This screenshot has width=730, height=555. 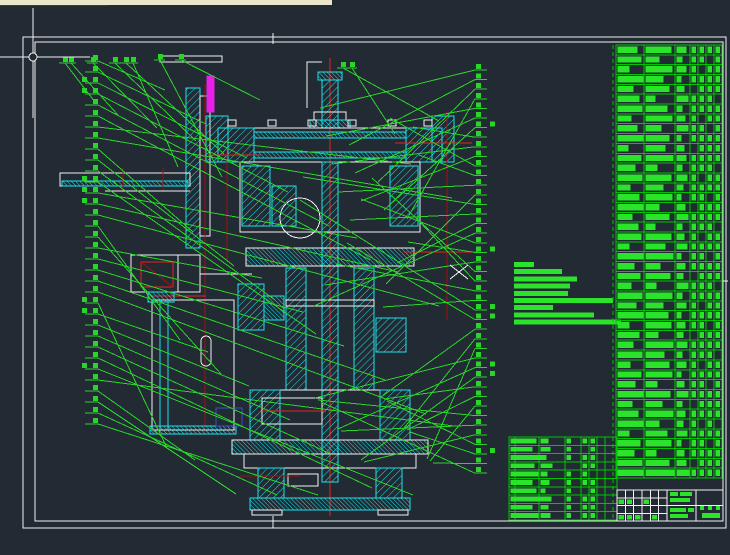 I want to click on reference-line, so click(x=314, y=84).